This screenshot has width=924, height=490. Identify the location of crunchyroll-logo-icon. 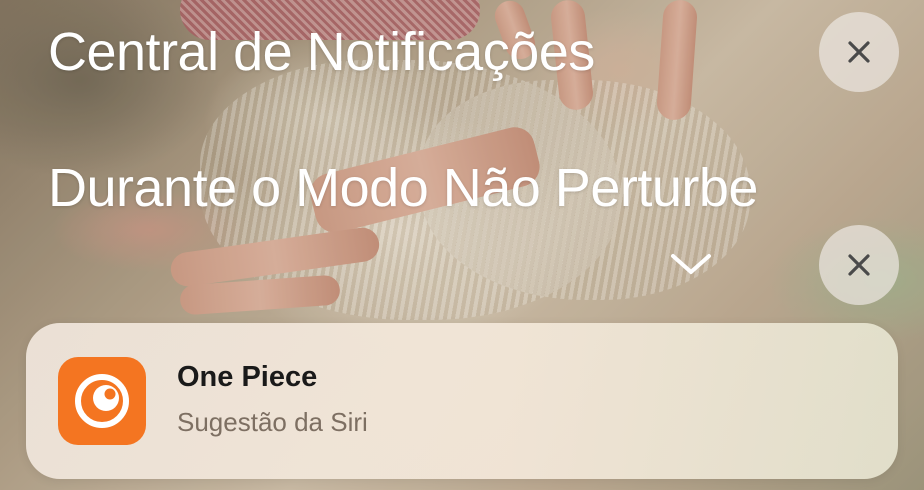
(102, 401).